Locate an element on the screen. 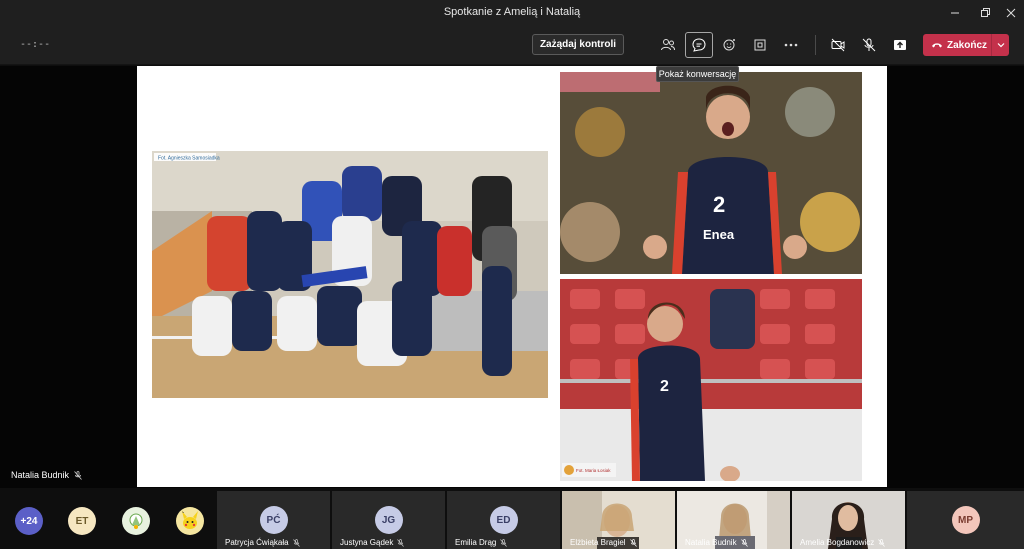 The width and height of the screenshot is (1024, 549). hang-up-icon is located at coordinates (937, 45).